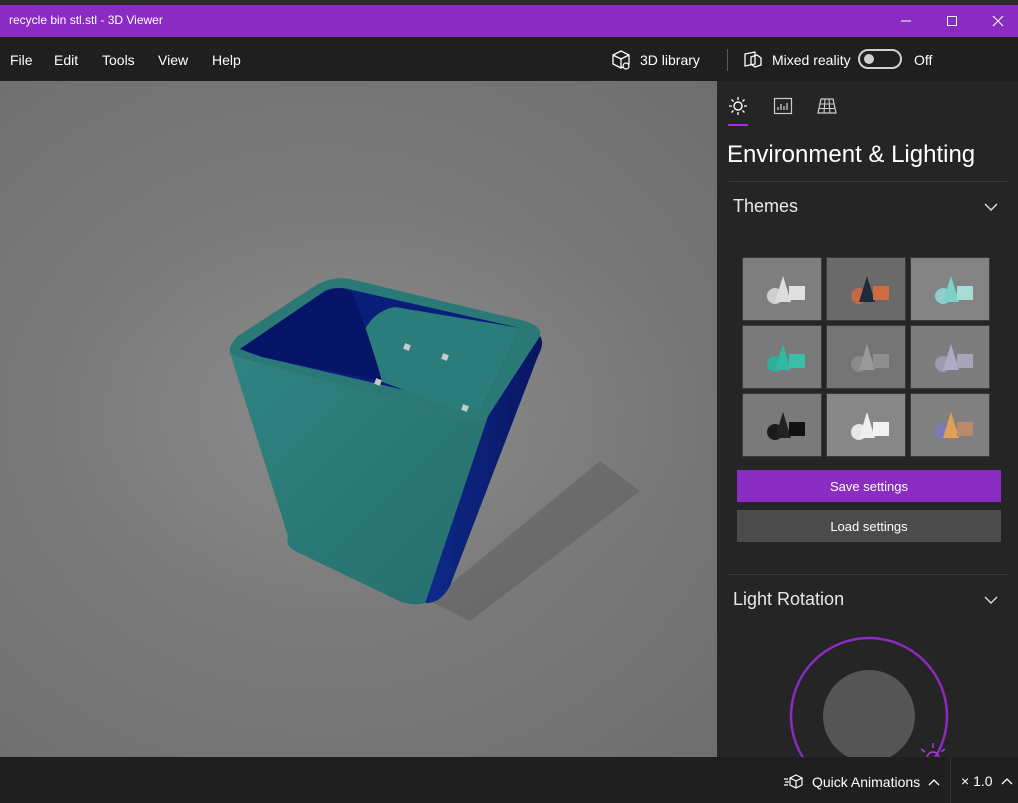 The image size is (1018, 803). Describe the element at coordinates (173, 60) in the screenshot. I see `menu-view: View` at that location.